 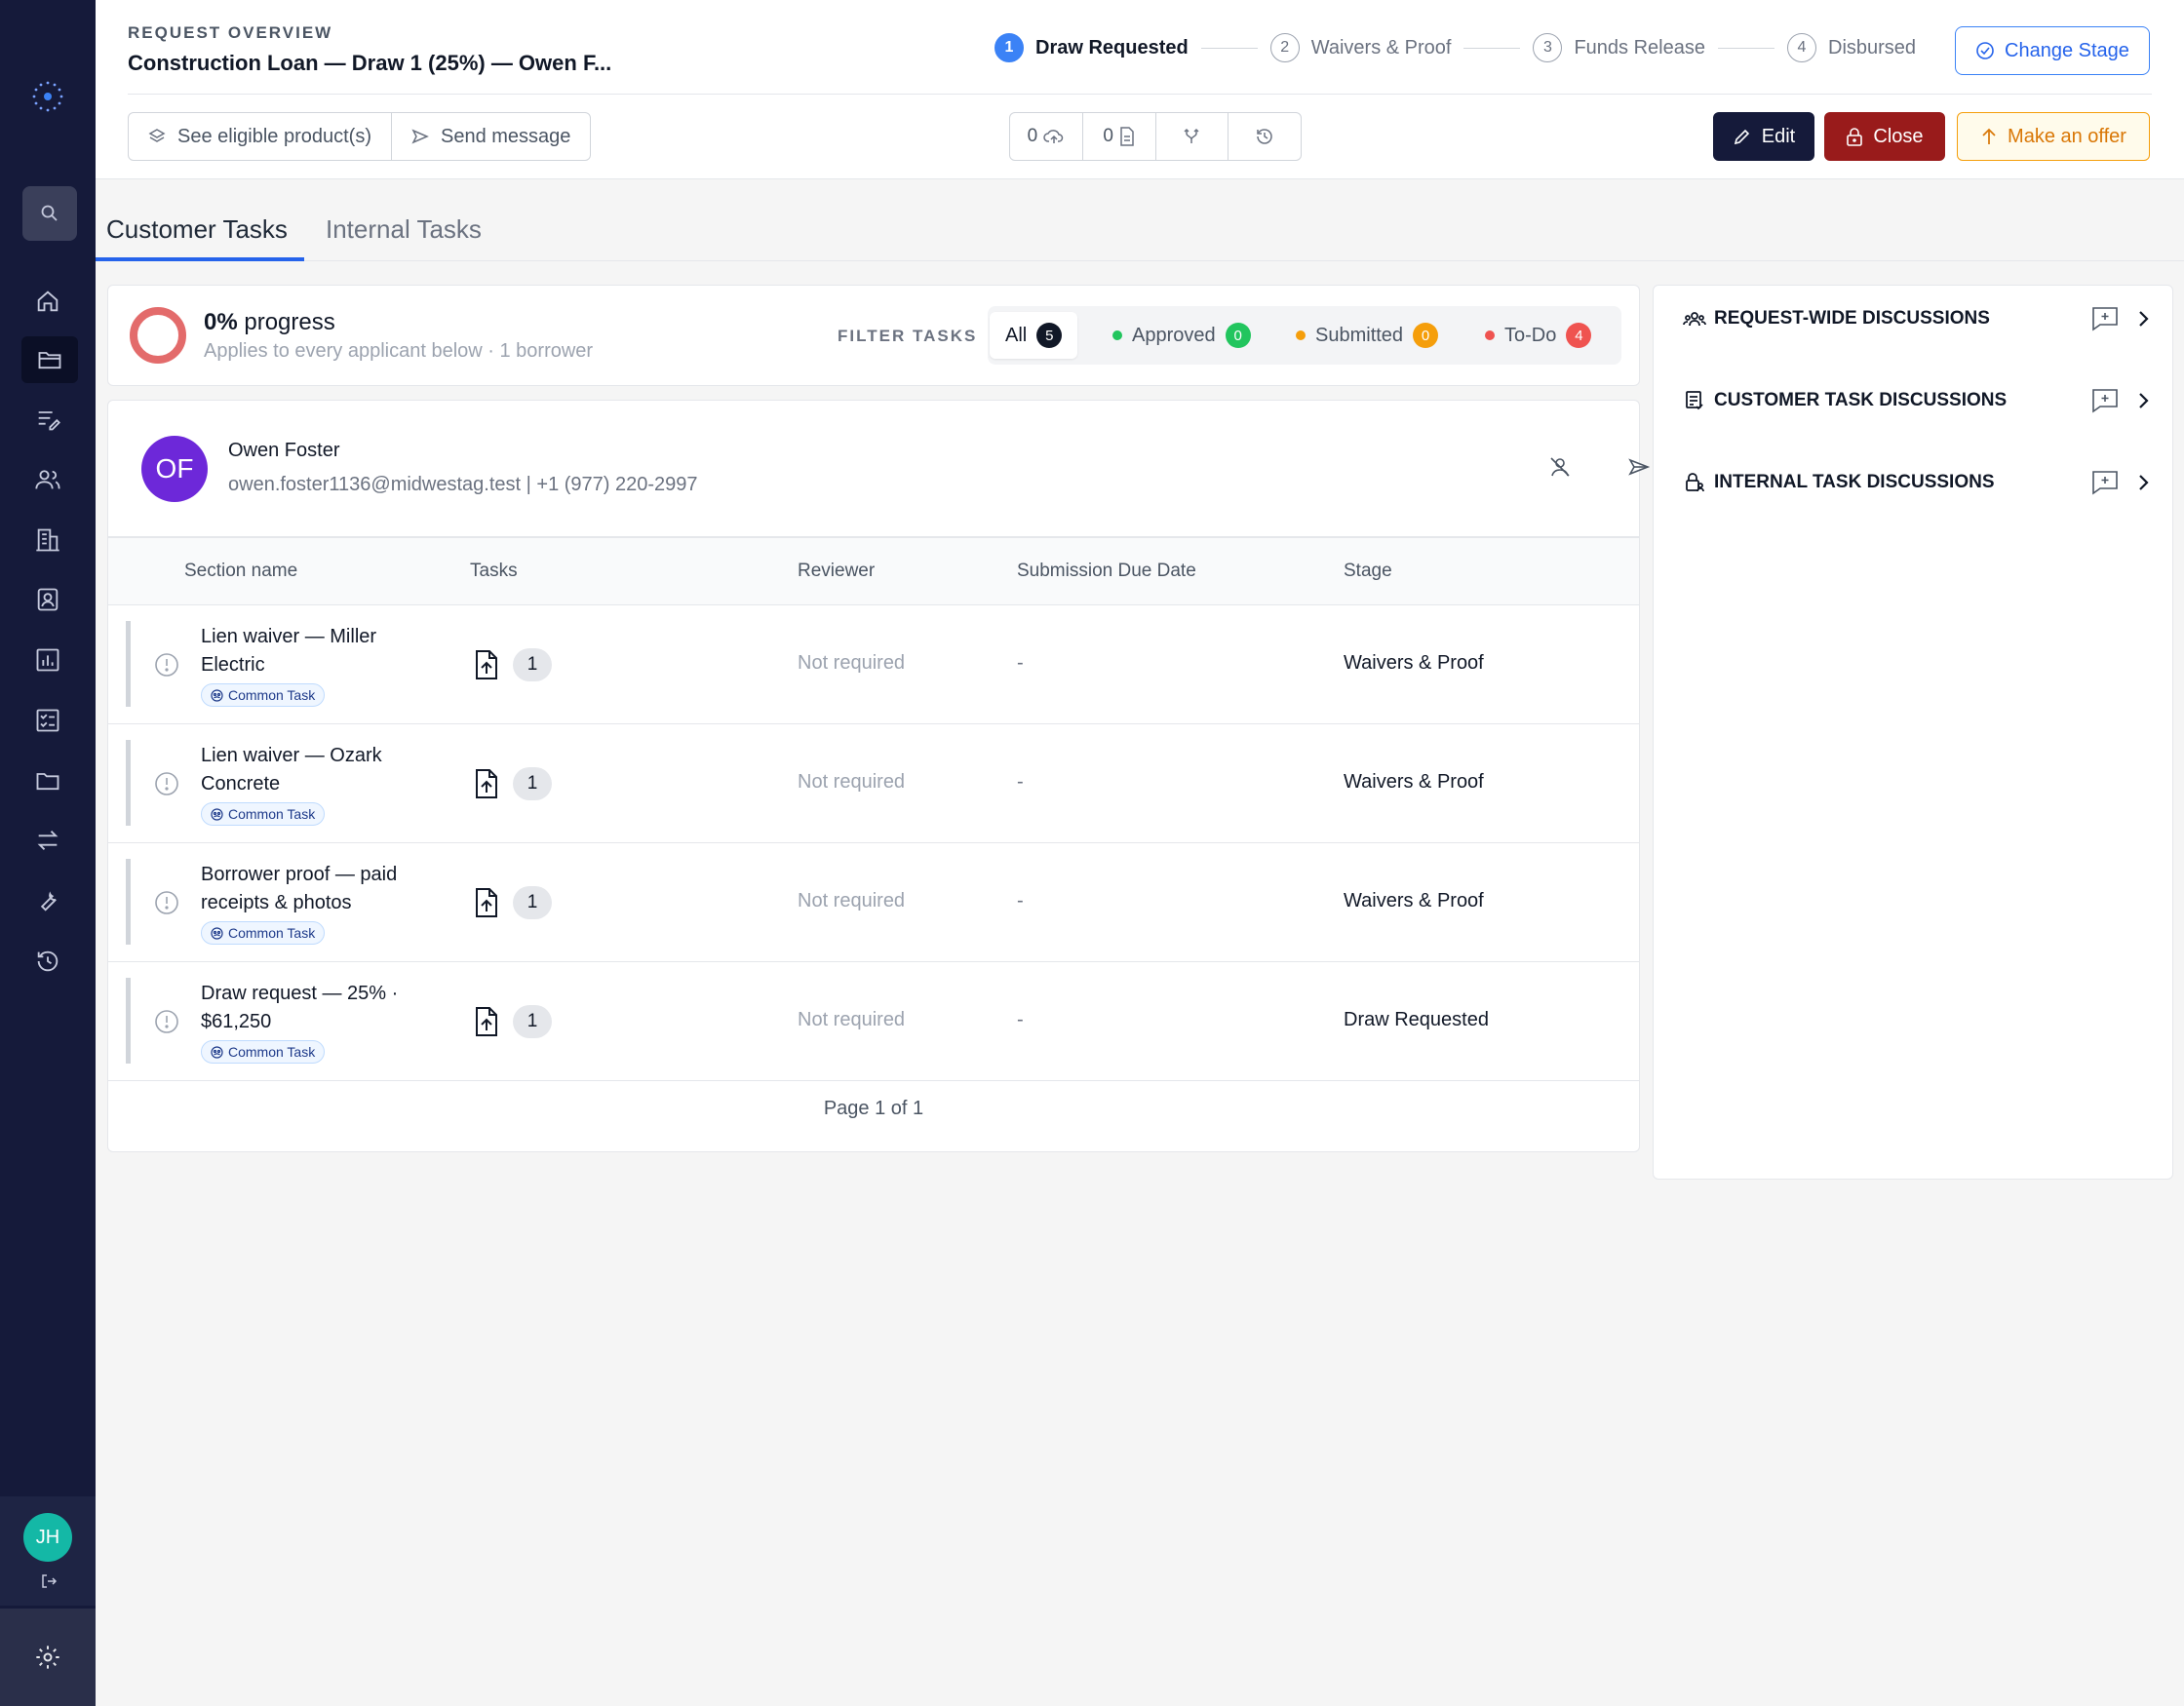 I want to click on send-icon, so click(x=1639, y=467).